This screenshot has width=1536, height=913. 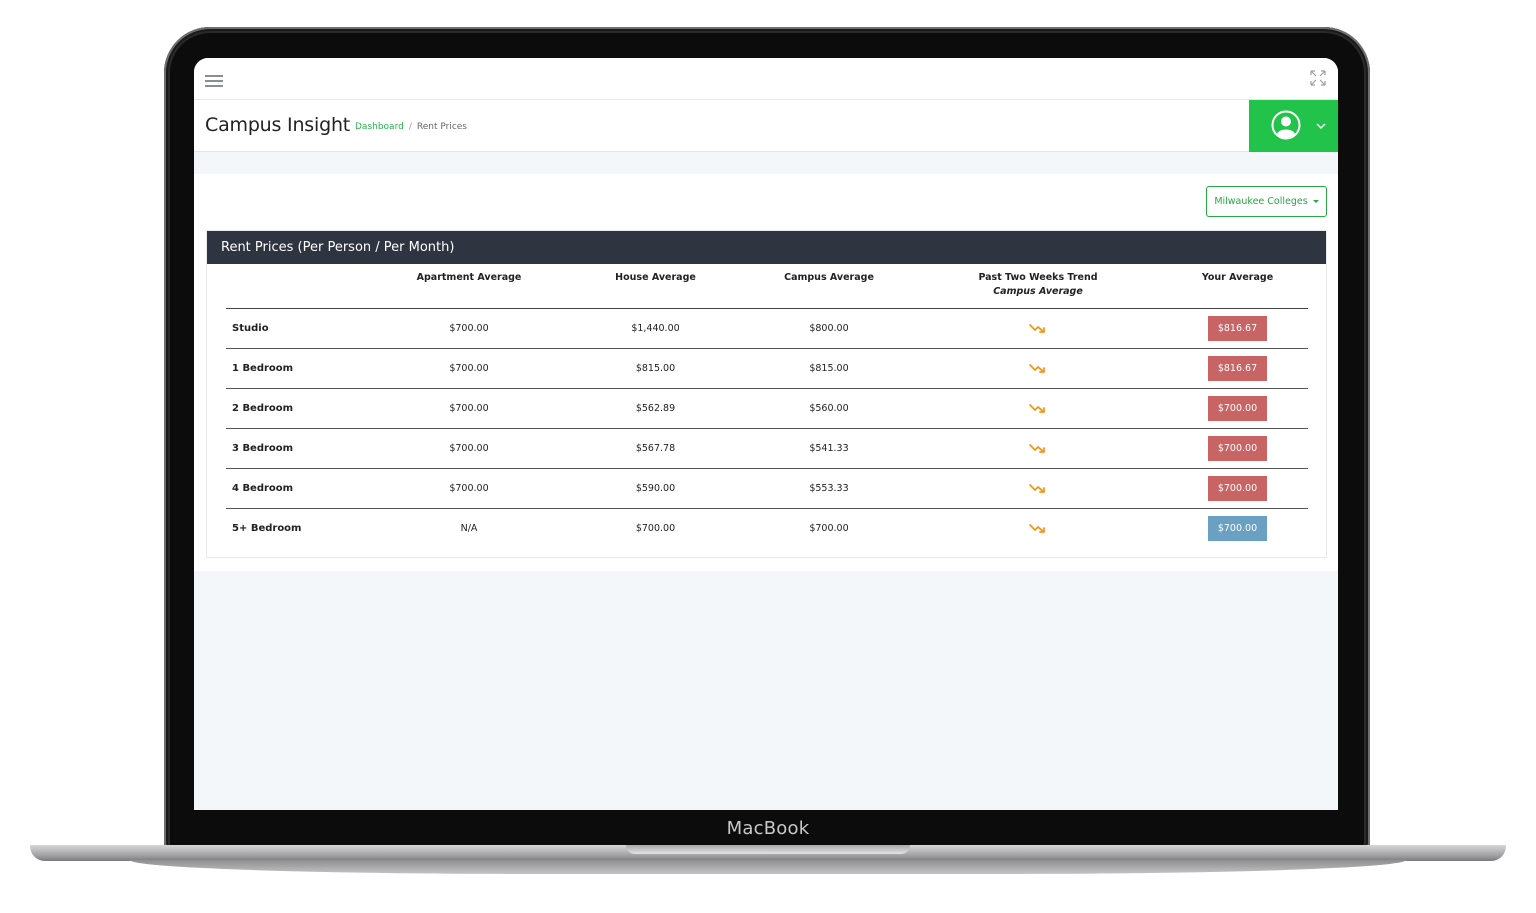 I want to click on user-menu-button, so click(x=1293, y=126).